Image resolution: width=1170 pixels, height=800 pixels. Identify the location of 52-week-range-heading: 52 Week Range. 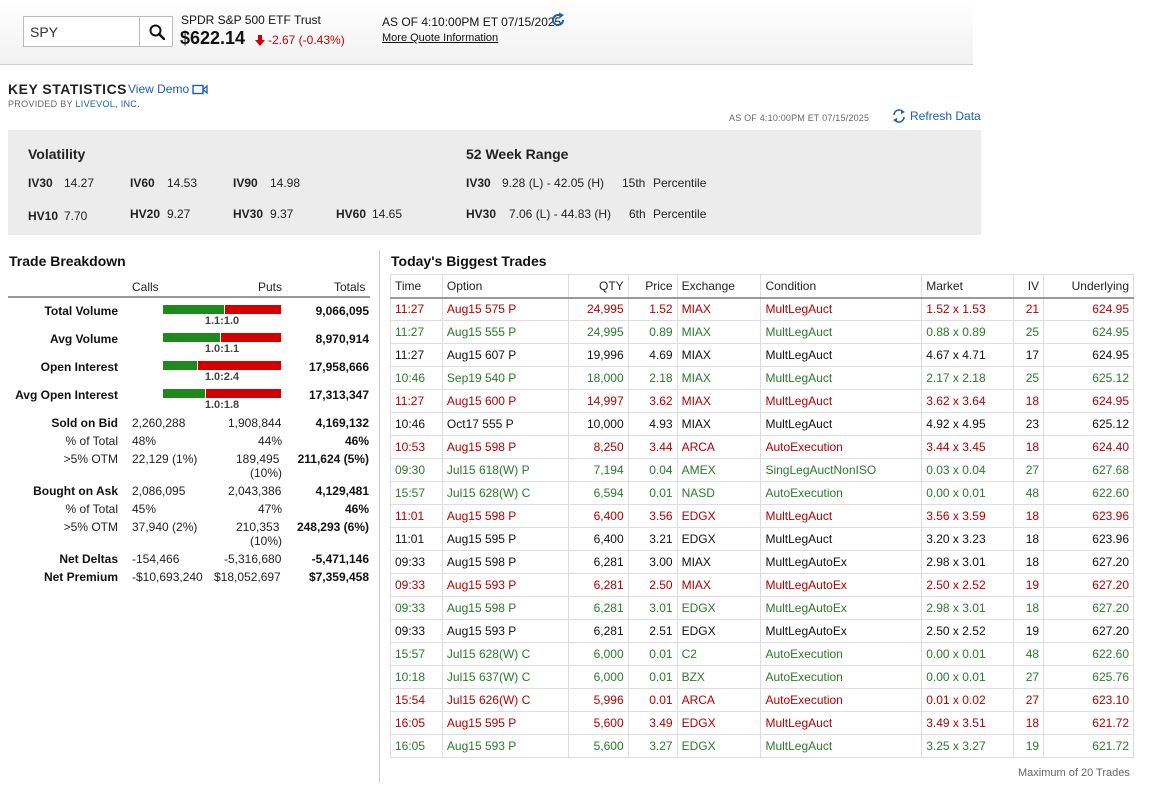
(517, 154).